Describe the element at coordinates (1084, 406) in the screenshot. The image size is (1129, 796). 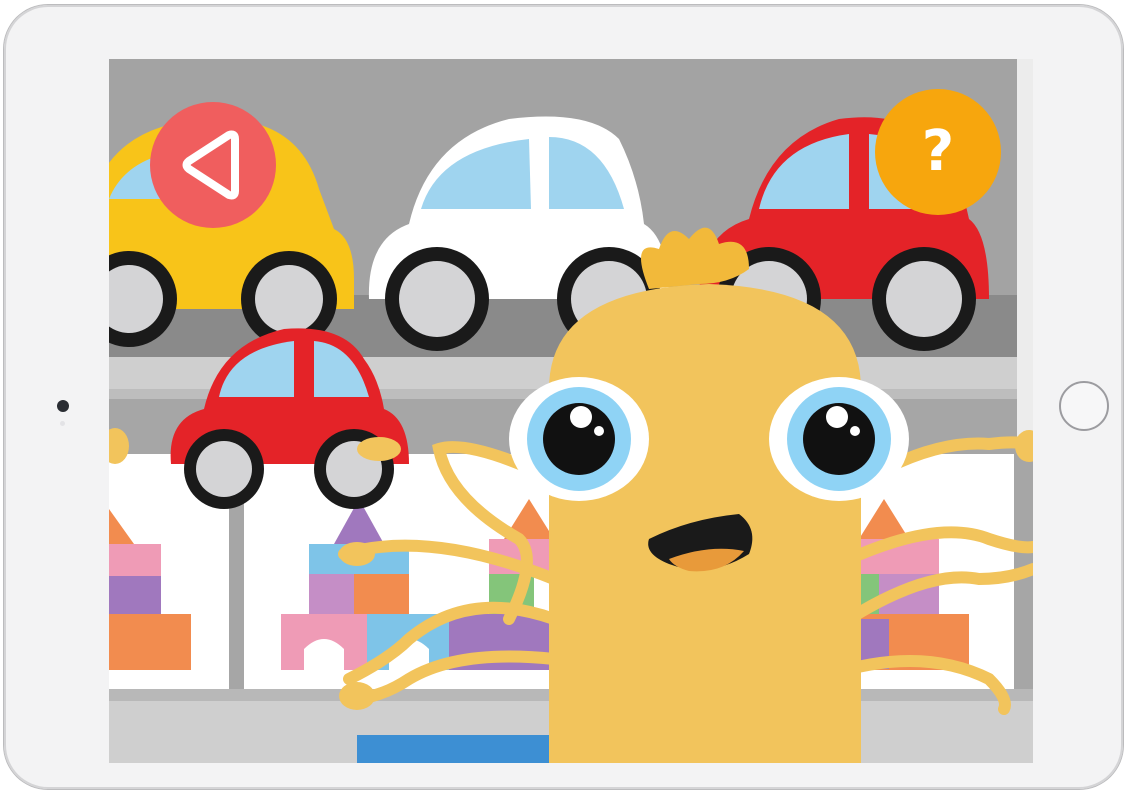
I see `home-button` at that location.